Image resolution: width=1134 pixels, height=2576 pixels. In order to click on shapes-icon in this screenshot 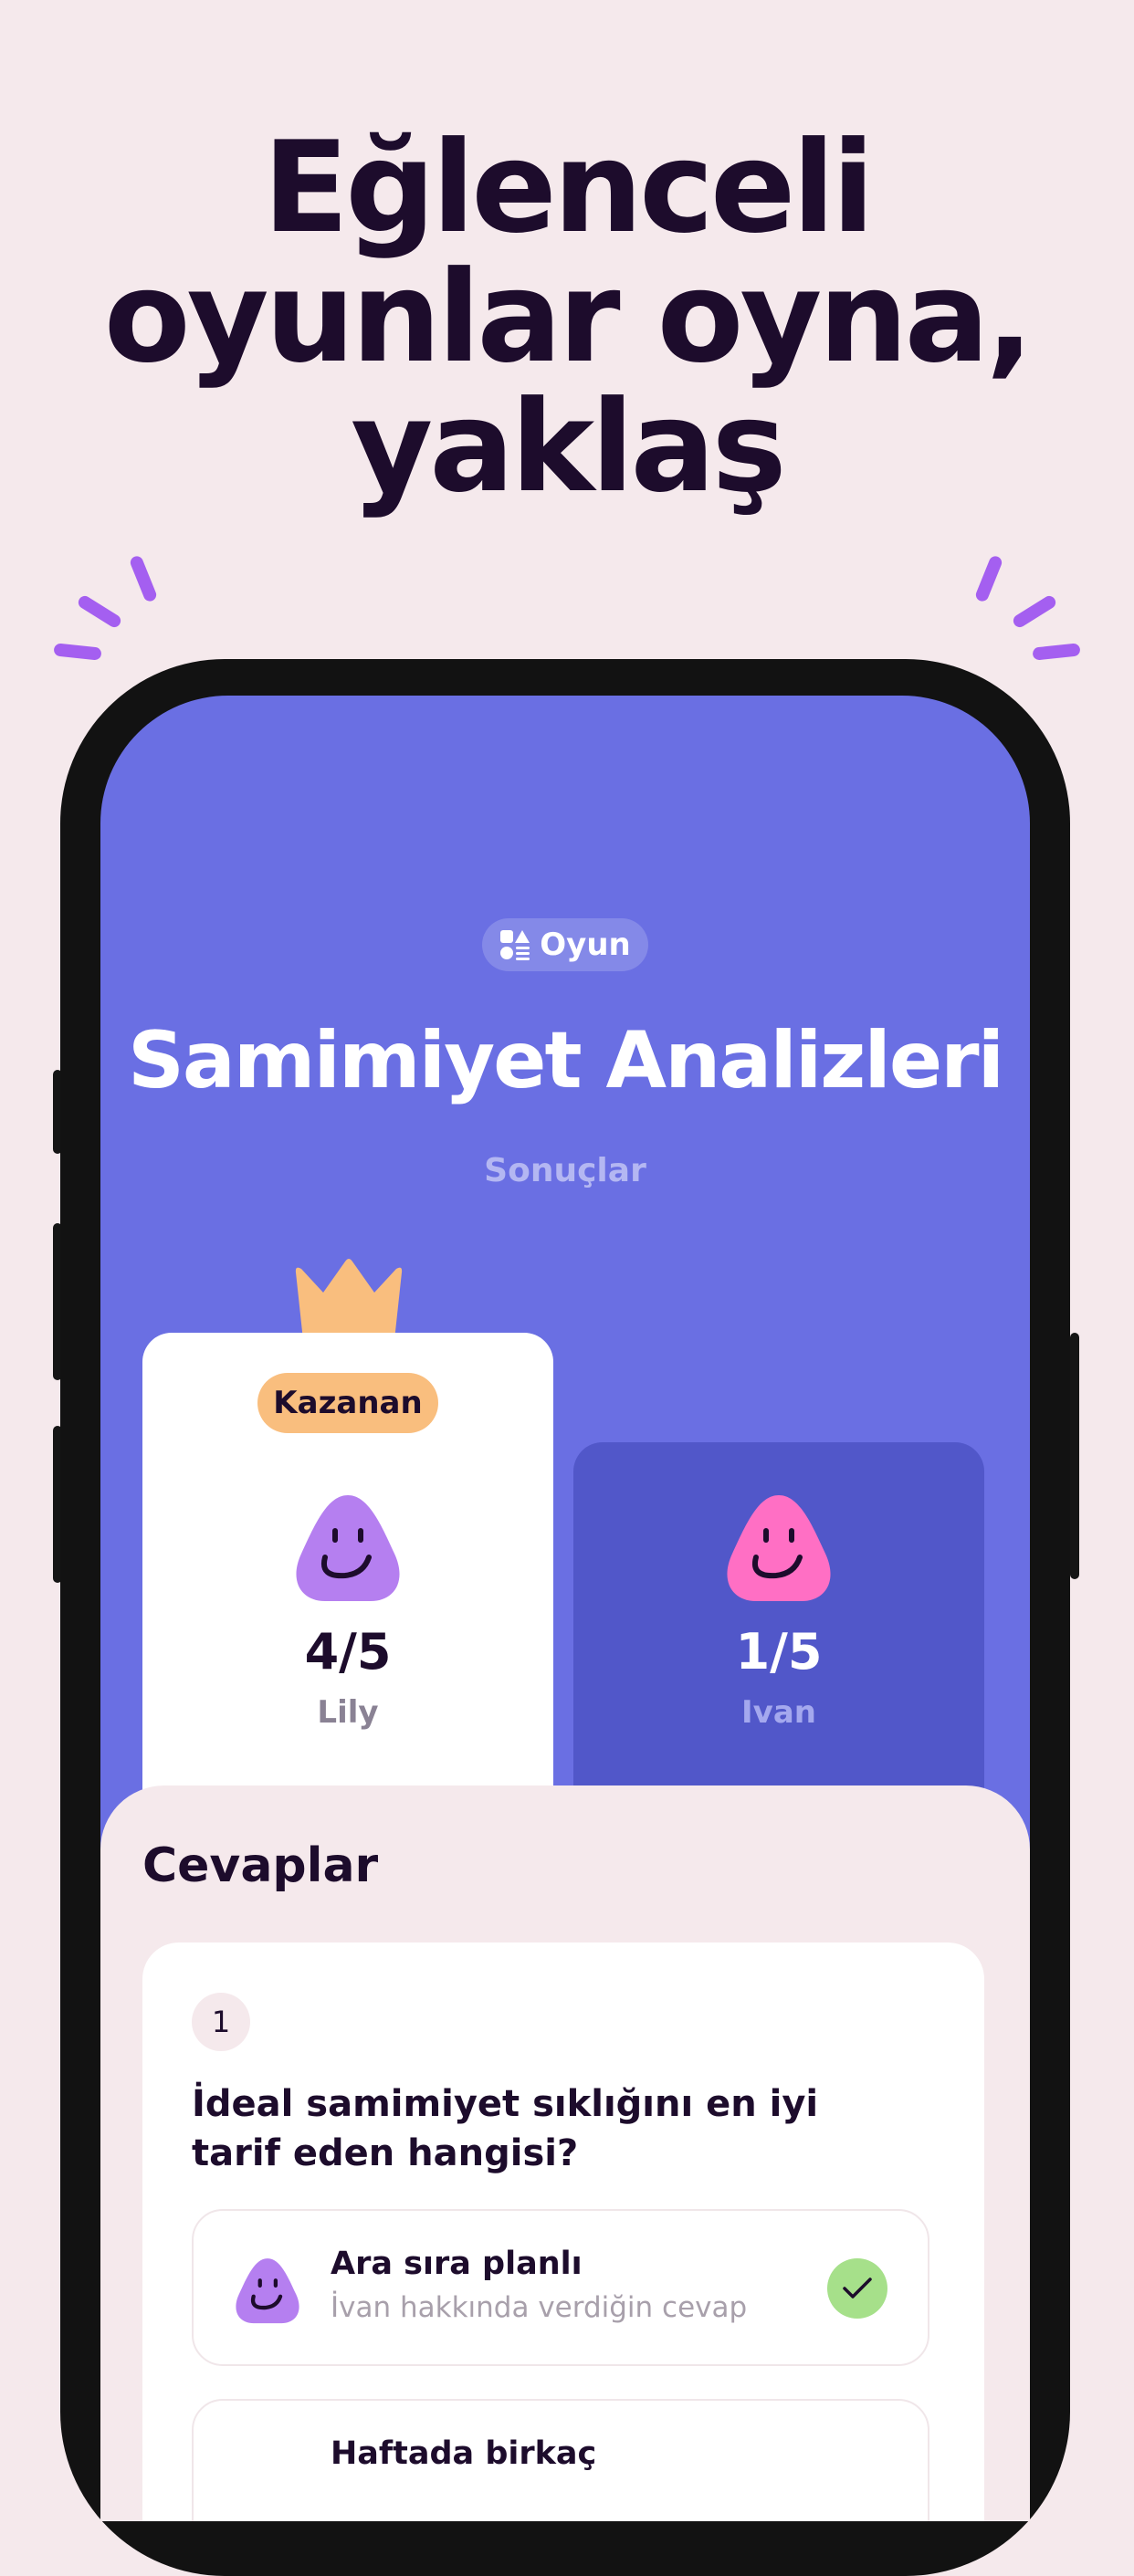, I will do `click(515, 945)`.